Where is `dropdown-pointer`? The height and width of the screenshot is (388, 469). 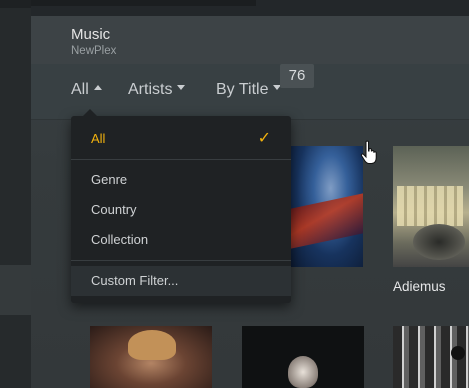 dropdown-pointer is located at coordinates (90, 112).